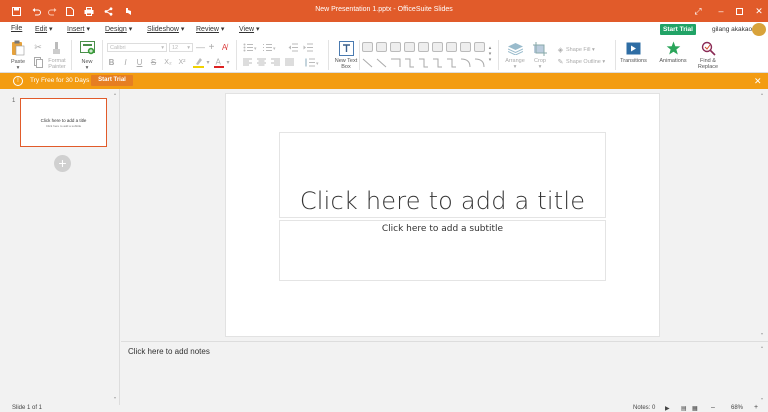 This screenshot has height=412, width=768. I want to click on slides-scrollbar: ▴ ▾, so click(116, 247).